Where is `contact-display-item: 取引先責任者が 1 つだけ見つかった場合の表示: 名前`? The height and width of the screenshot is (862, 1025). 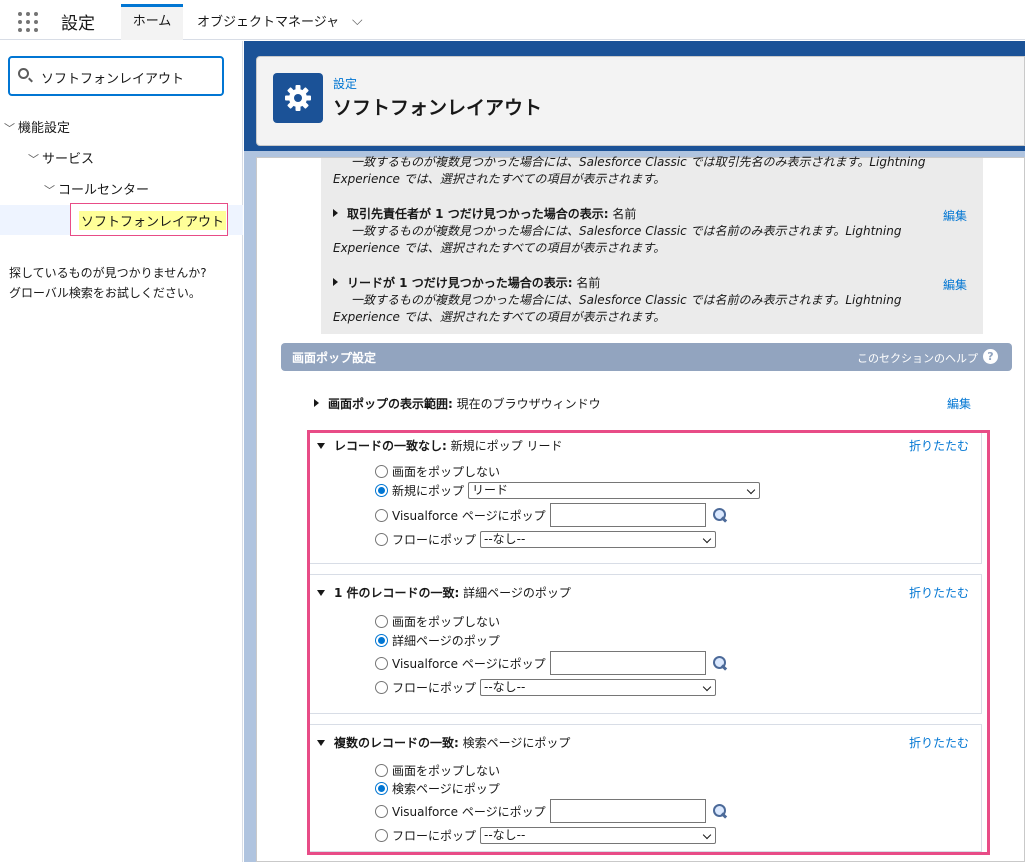
contact-display-item: 取引先責任者が 1 つだけ見つかった場合の表示: 名前 is located at coordinates (484, 214).